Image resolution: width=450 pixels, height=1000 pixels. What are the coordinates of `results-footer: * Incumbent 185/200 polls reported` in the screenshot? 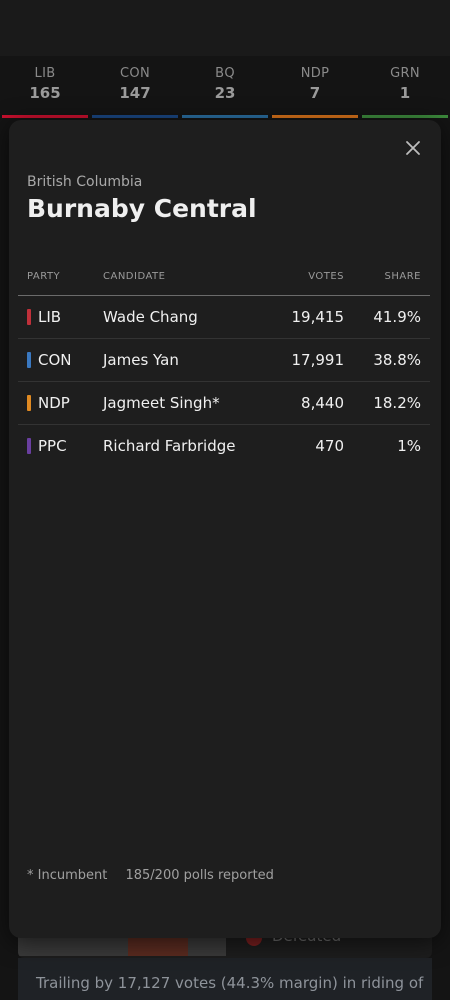 It's located at (150, 875).